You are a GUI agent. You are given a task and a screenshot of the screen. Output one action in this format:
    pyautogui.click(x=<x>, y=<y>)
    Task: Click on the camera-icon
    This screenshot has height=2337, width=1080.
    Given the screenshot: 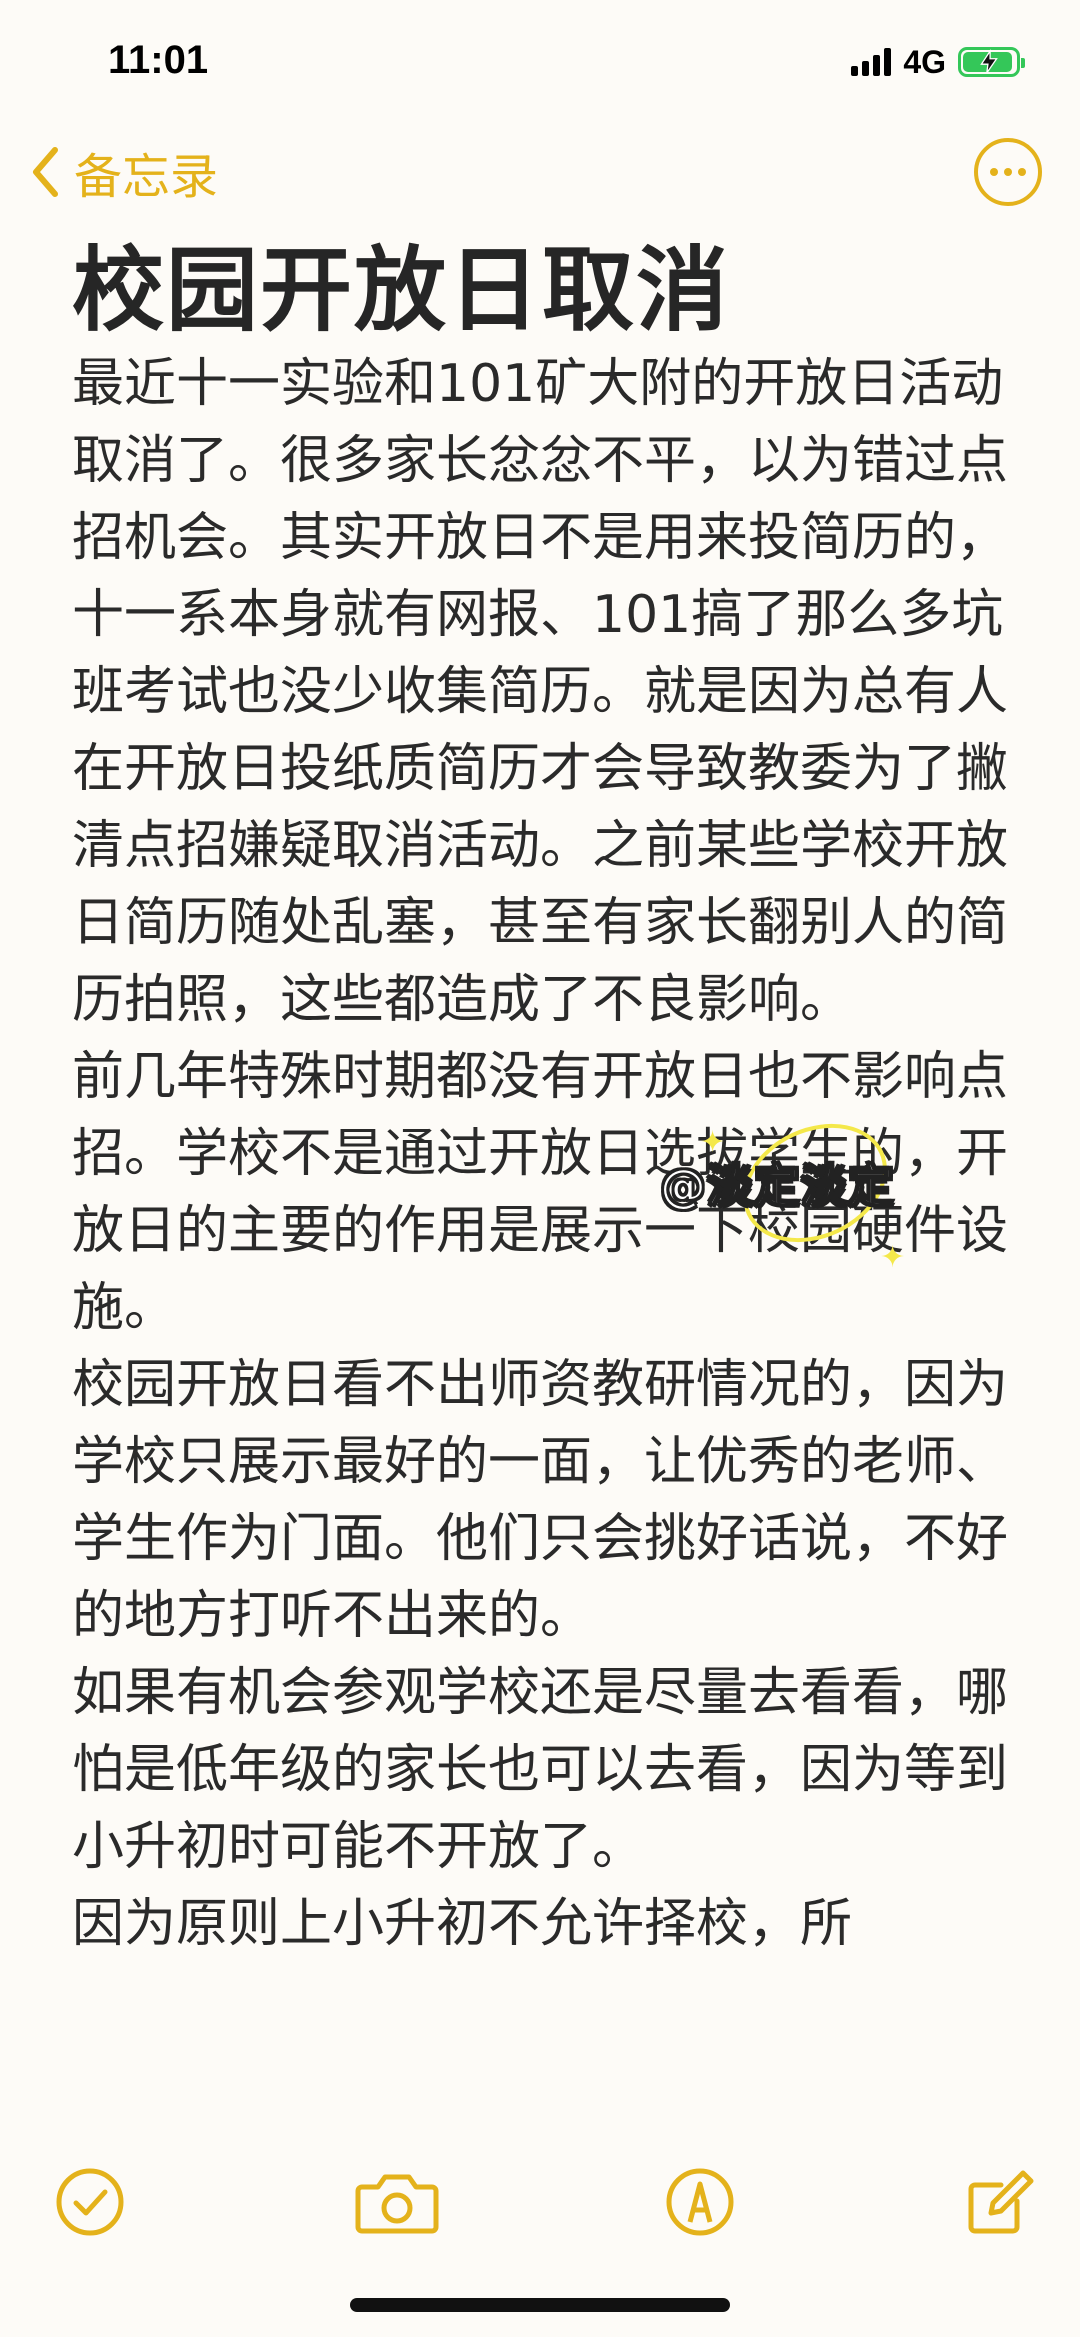 What is the action you would take?
    pyautogui.click(x=397, y=2204)
    